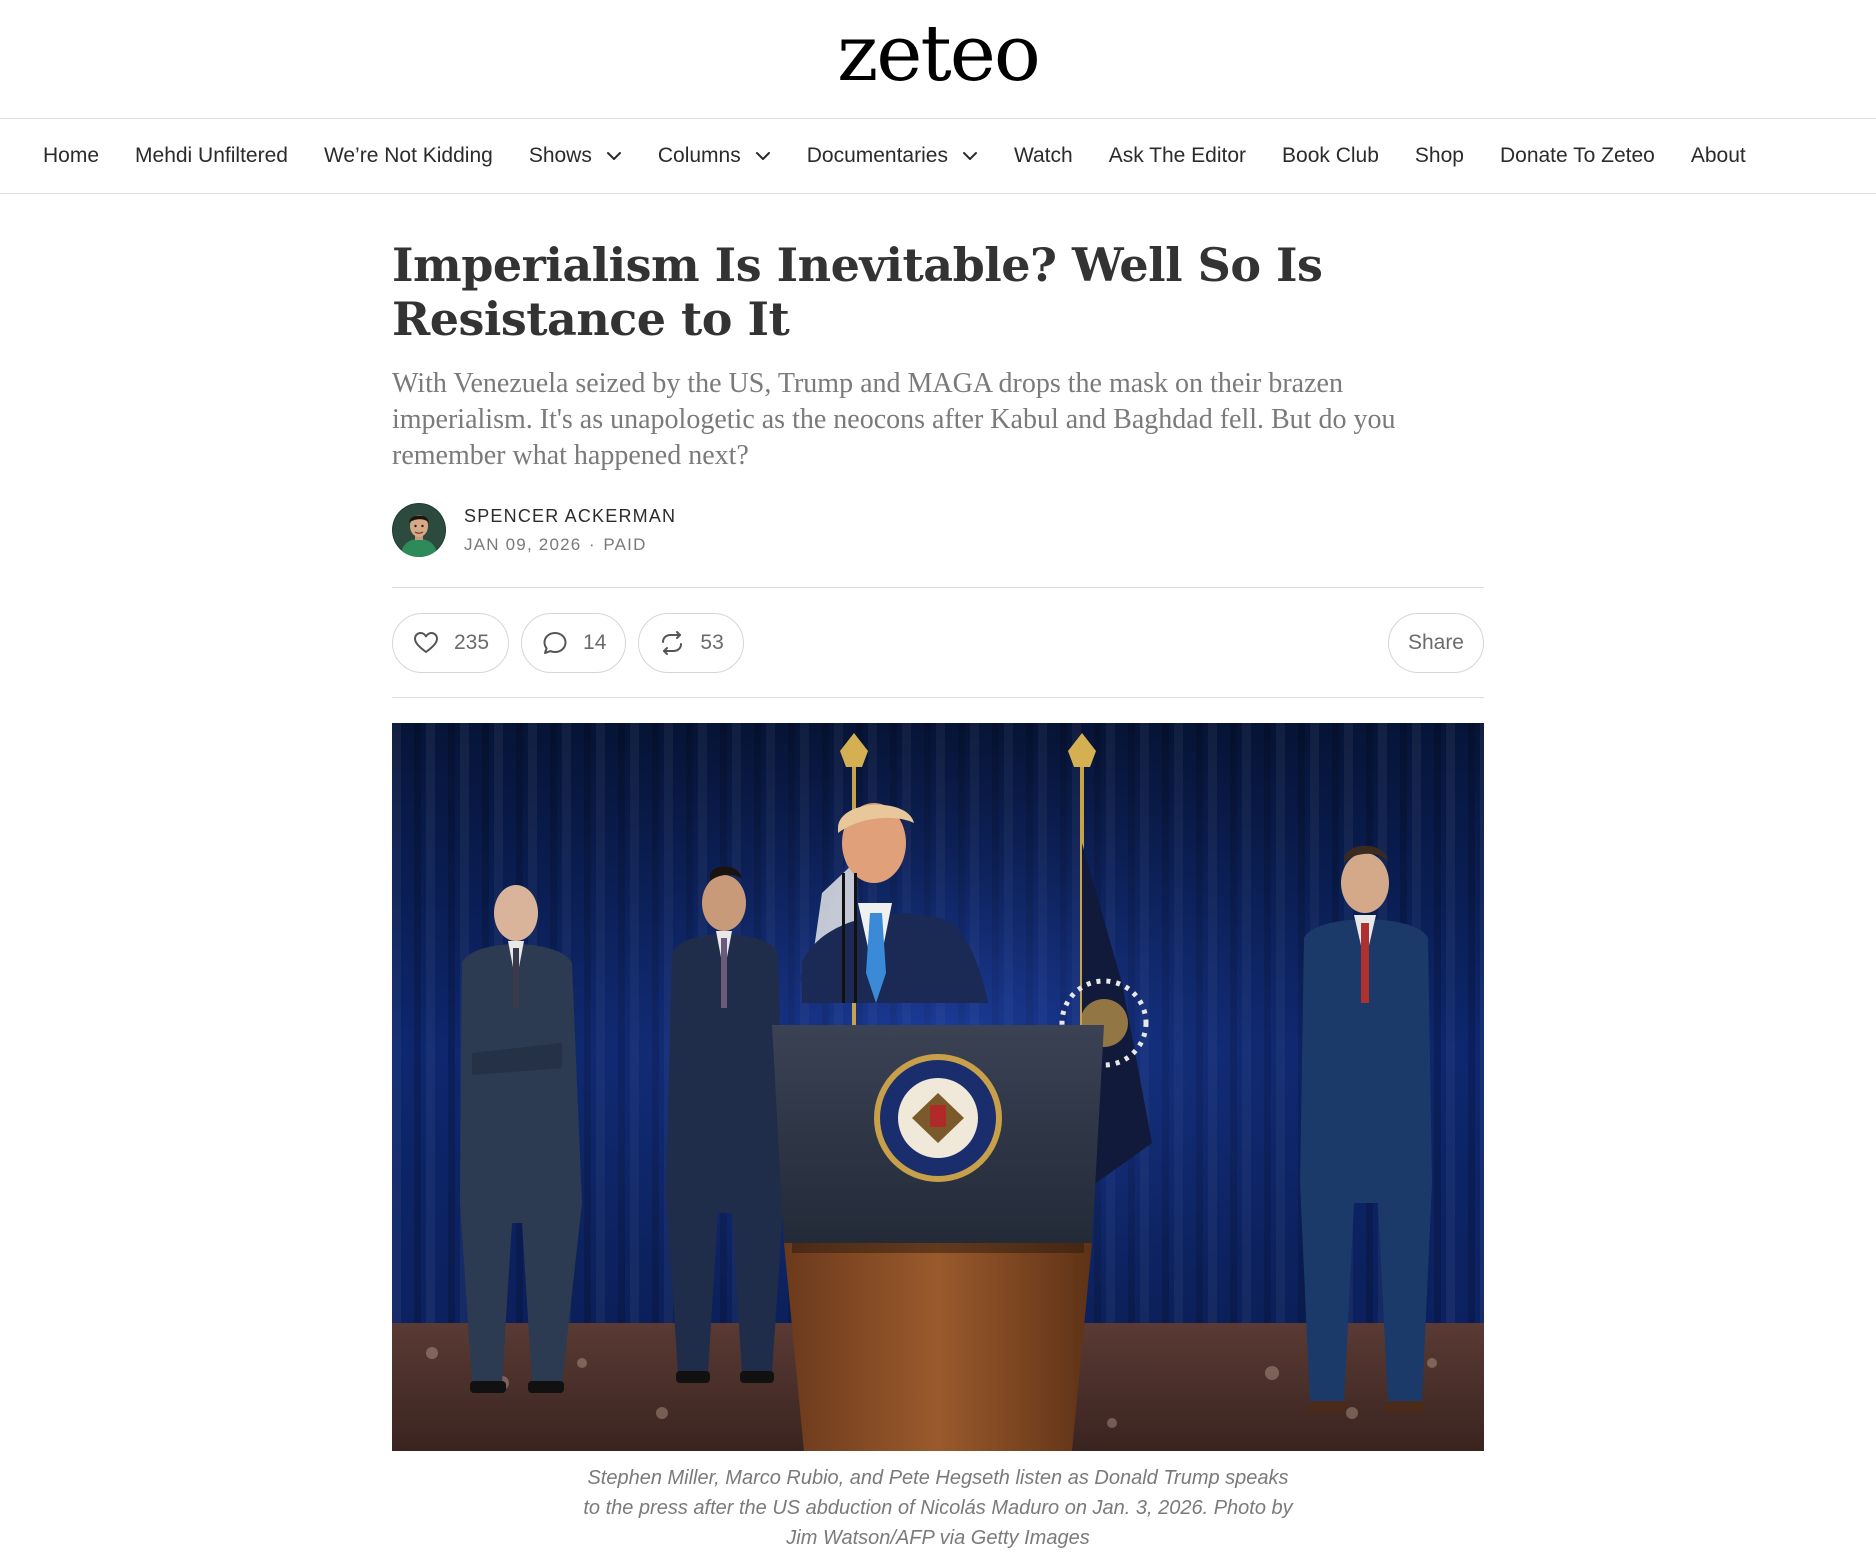 This screenshot has width=1876, height=1568. I want to click on nav-item-about: About, so click(1718, 156).